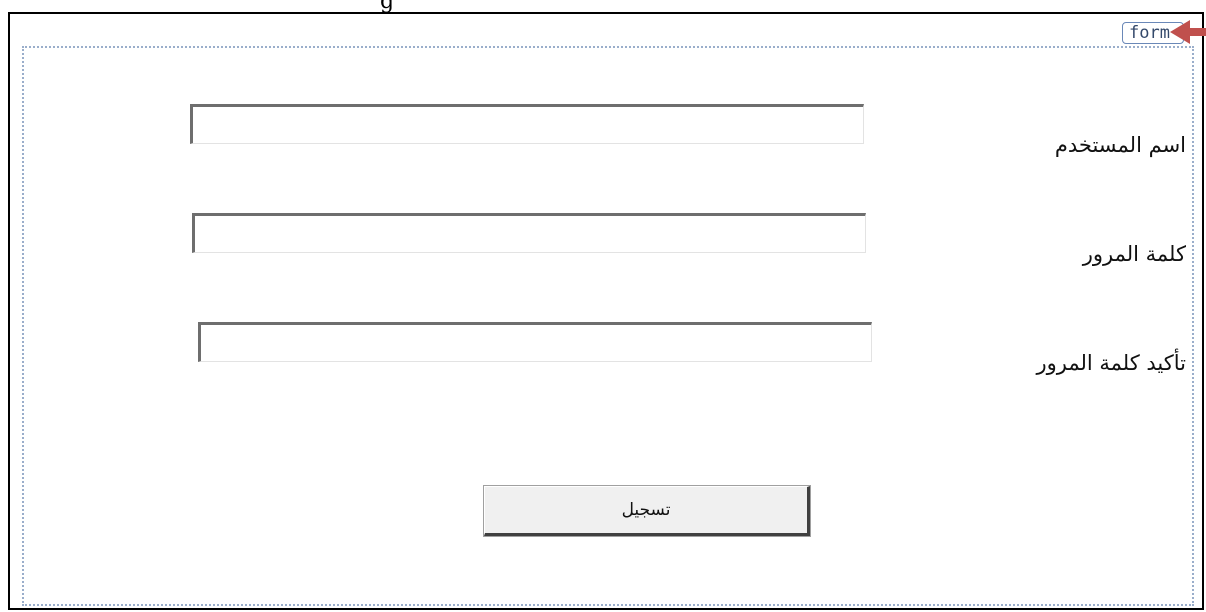 This screenshot has height=612, width=1206. I want to click on password-input, so click(529, 233).